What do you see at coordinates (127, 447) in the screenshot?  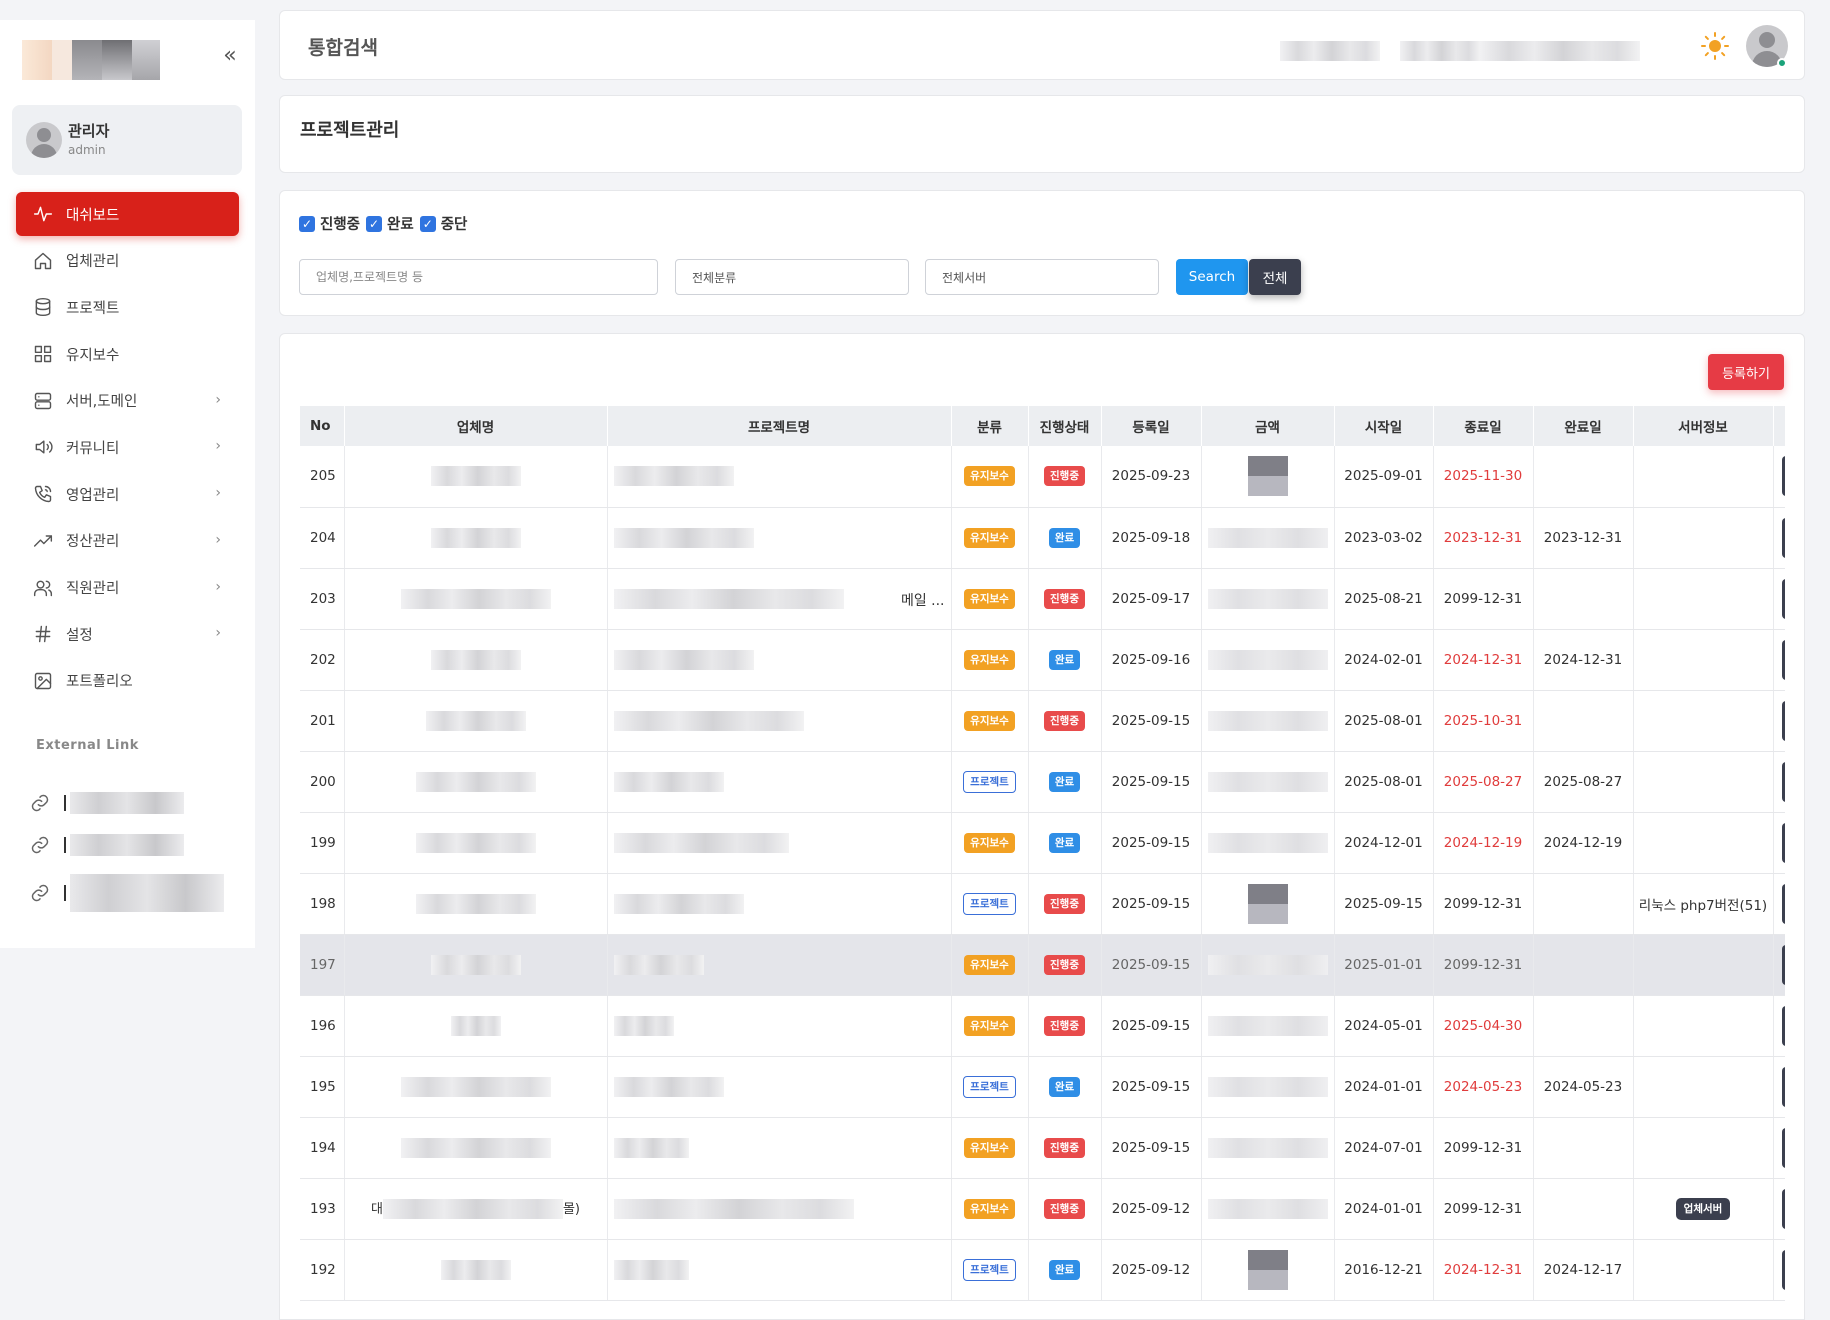 I see `sidebar-item-6: 커뮤니티 ›` at bounding box center [127, 447].